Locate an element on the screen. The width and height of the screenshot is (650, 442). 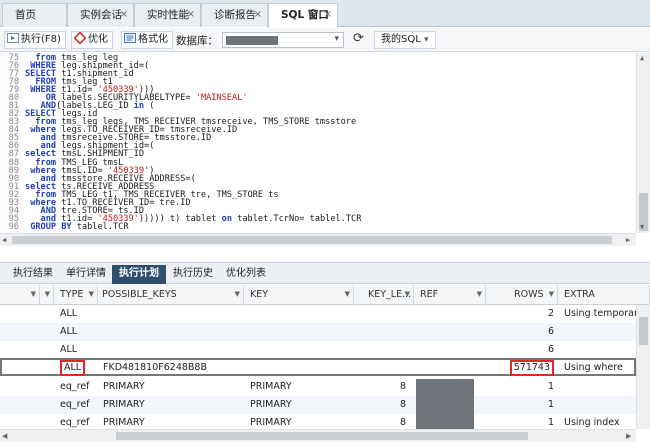
tab-realtime-performance-label: 实时性能 is located at coordinates (168, 15).